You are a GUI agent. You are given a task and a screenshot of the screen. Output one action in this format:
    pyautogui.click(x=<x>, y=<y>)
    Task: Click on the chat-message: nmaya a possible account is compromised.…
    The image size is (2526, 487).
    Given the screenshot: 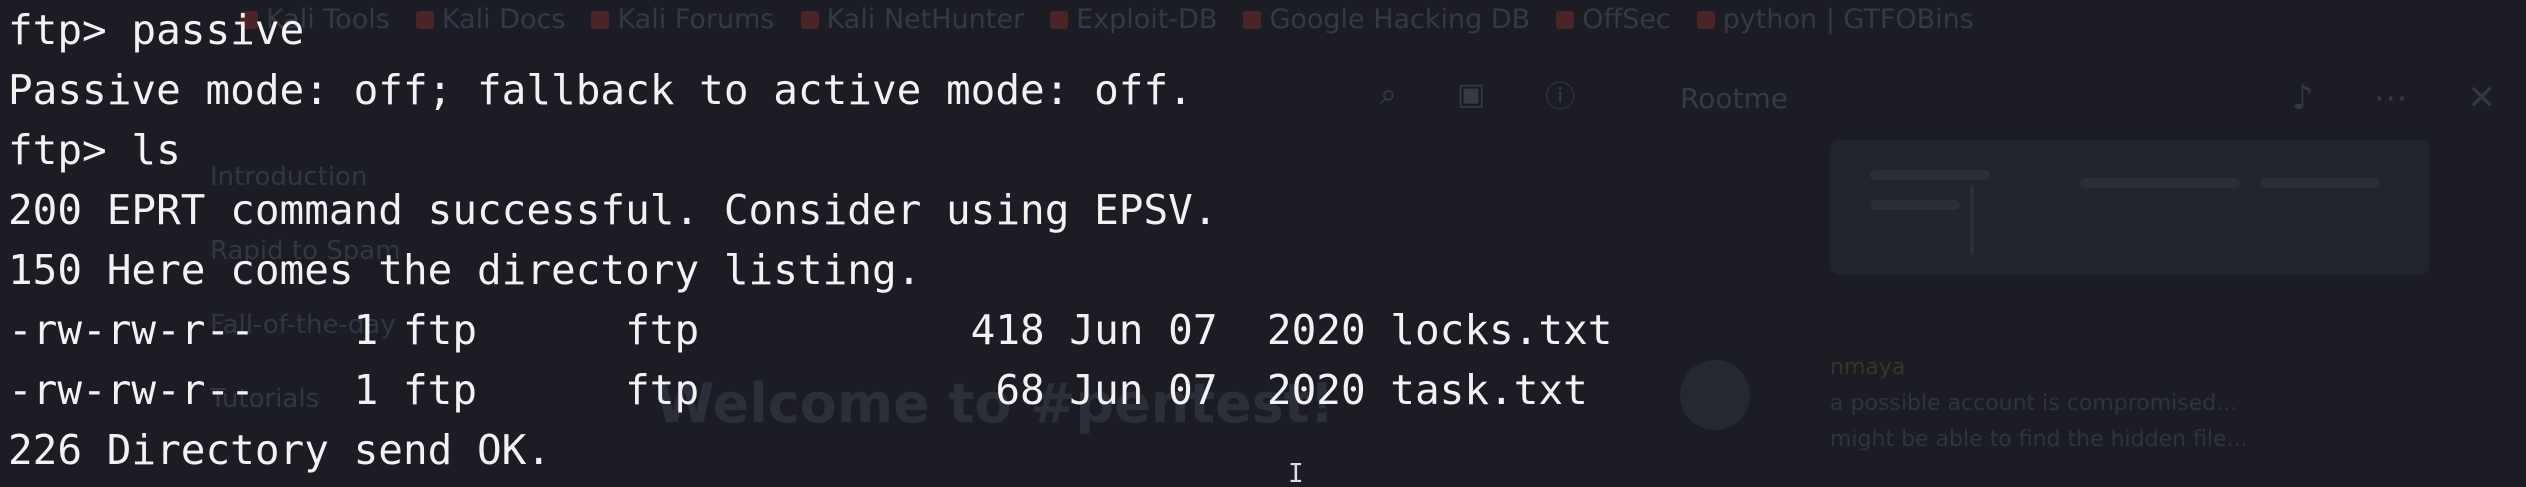 What is the action you would take?
    pyautogui.click(x=2039, y=404)
    